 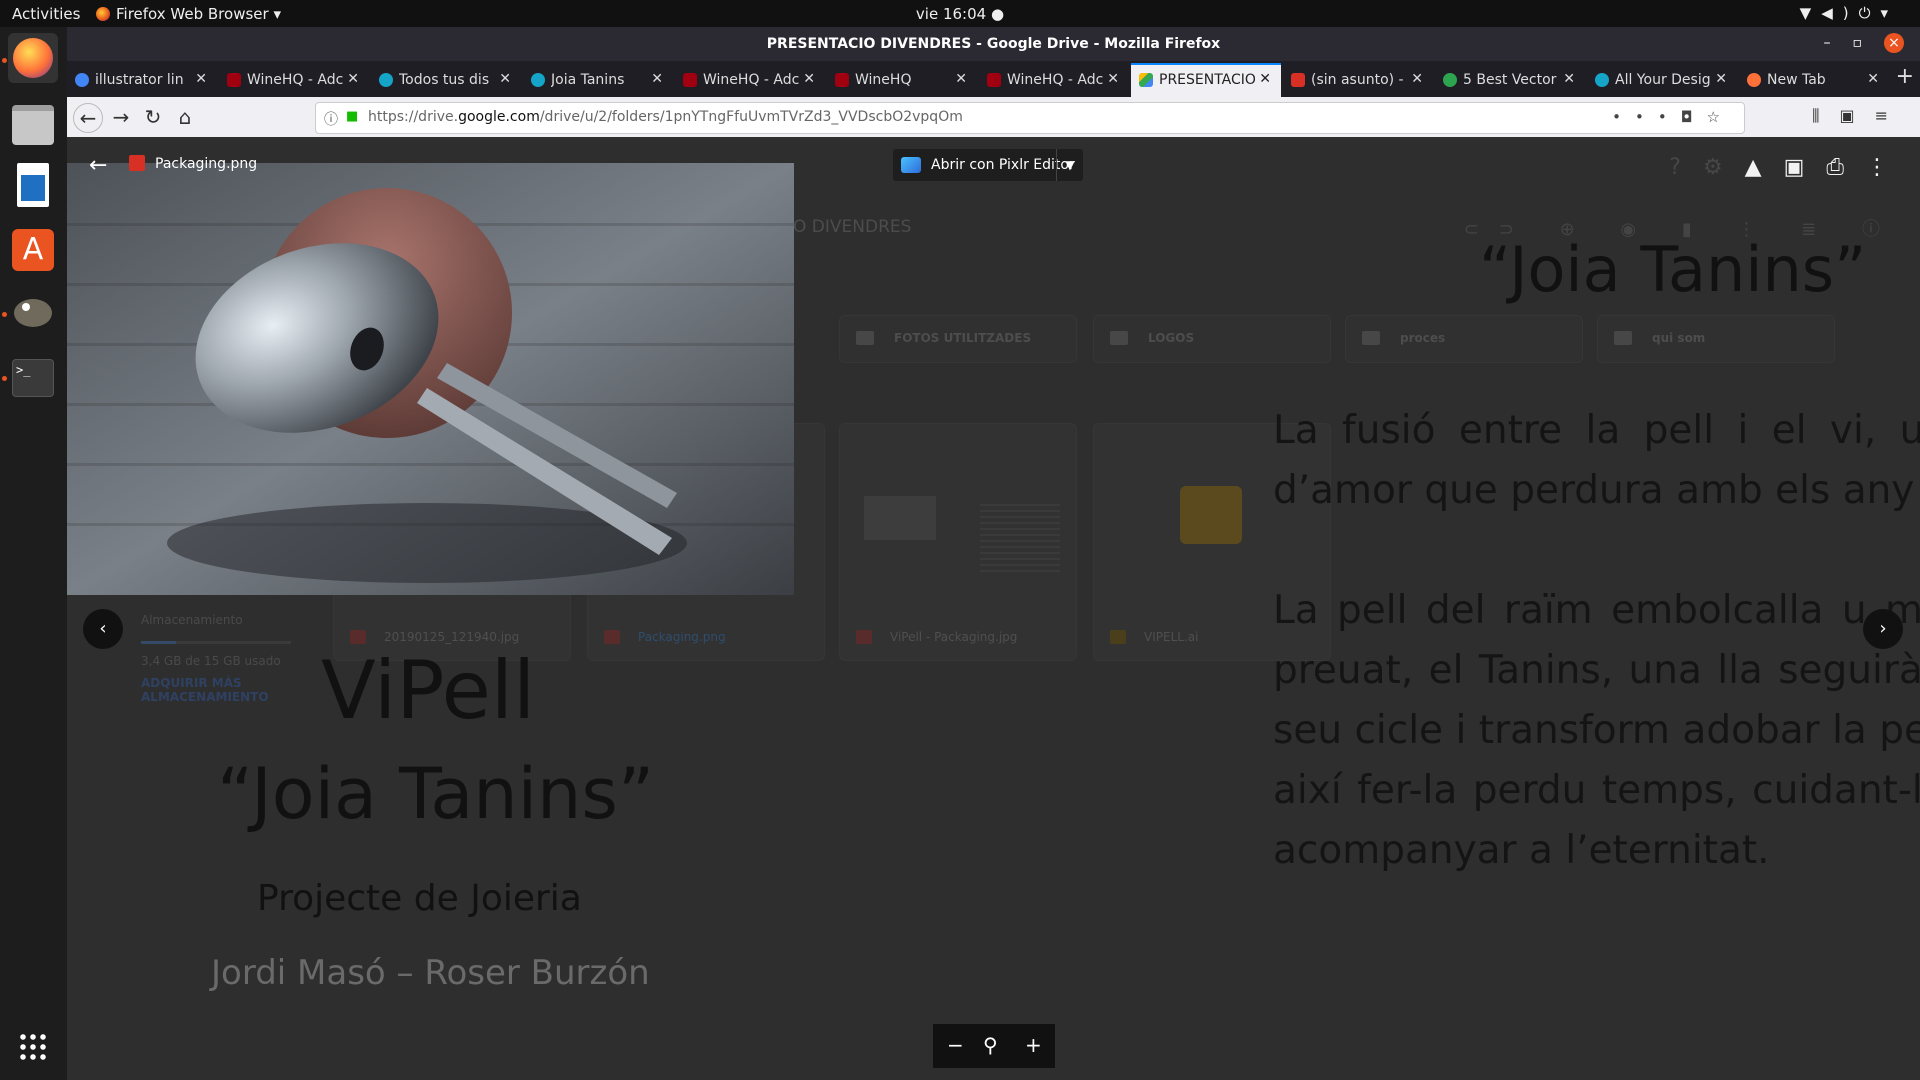 What do you see at coordinates (958, 542) in the screenshot?
I see `file-card: ViPell - Packaging.jpg` at bounding box center [958, 542].